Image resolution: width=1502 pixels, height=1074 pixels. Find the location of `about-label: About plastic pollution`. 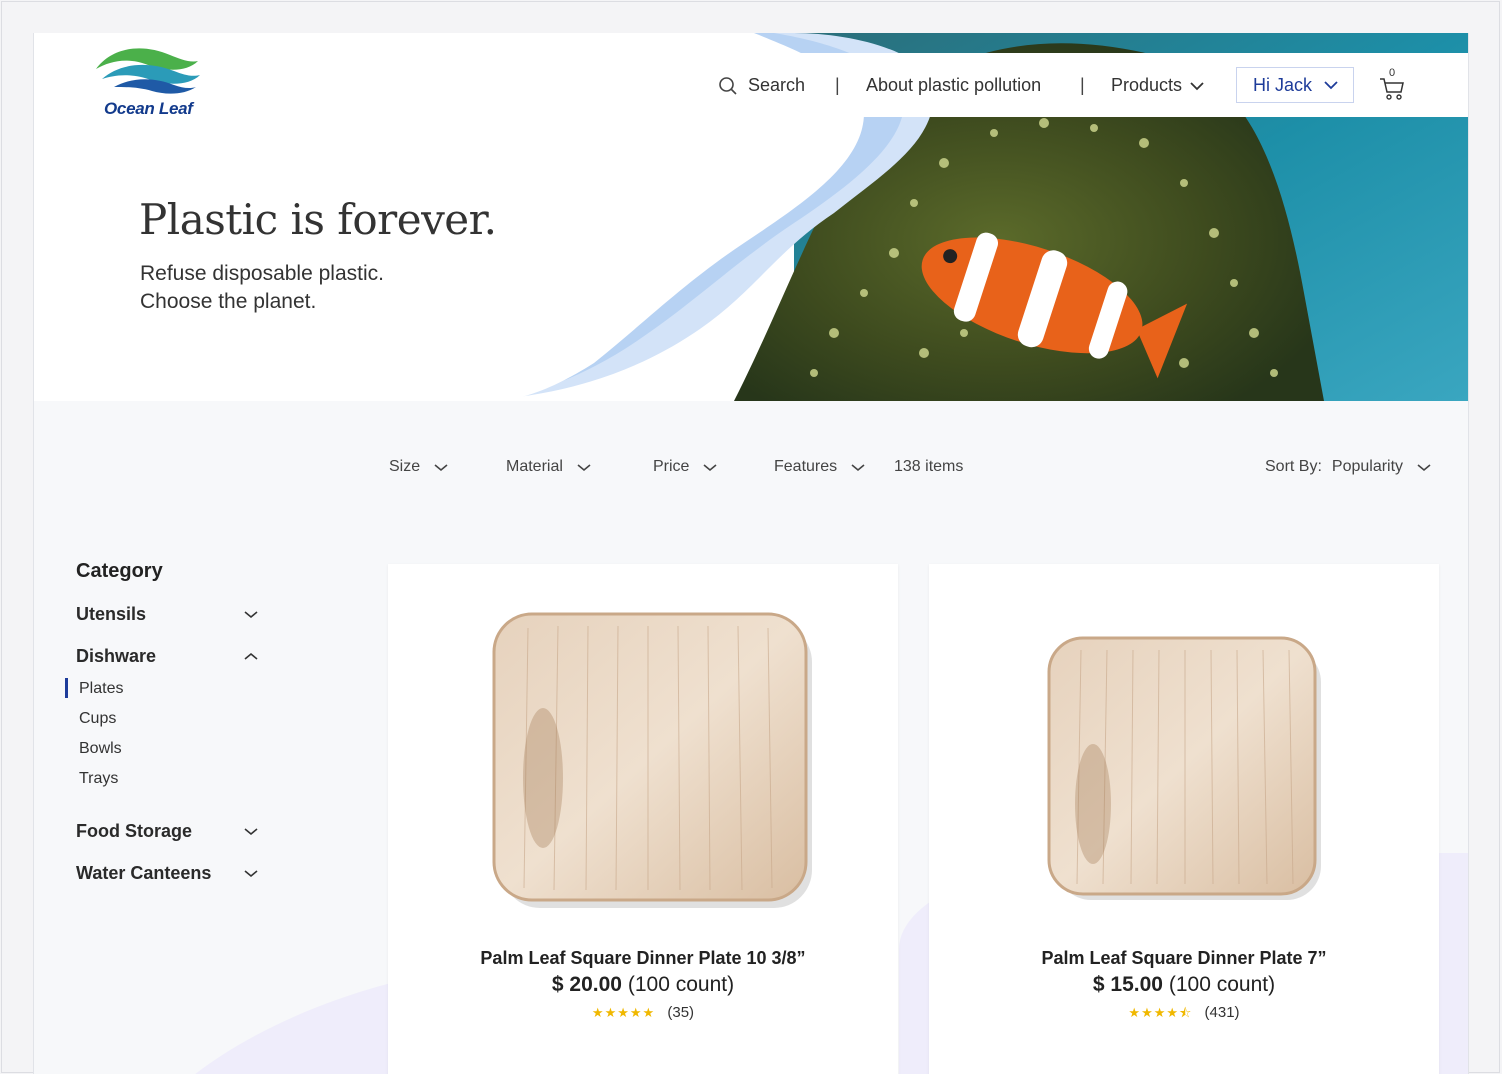

about-label: About plastic pollution is located at coordinates (954, 85).